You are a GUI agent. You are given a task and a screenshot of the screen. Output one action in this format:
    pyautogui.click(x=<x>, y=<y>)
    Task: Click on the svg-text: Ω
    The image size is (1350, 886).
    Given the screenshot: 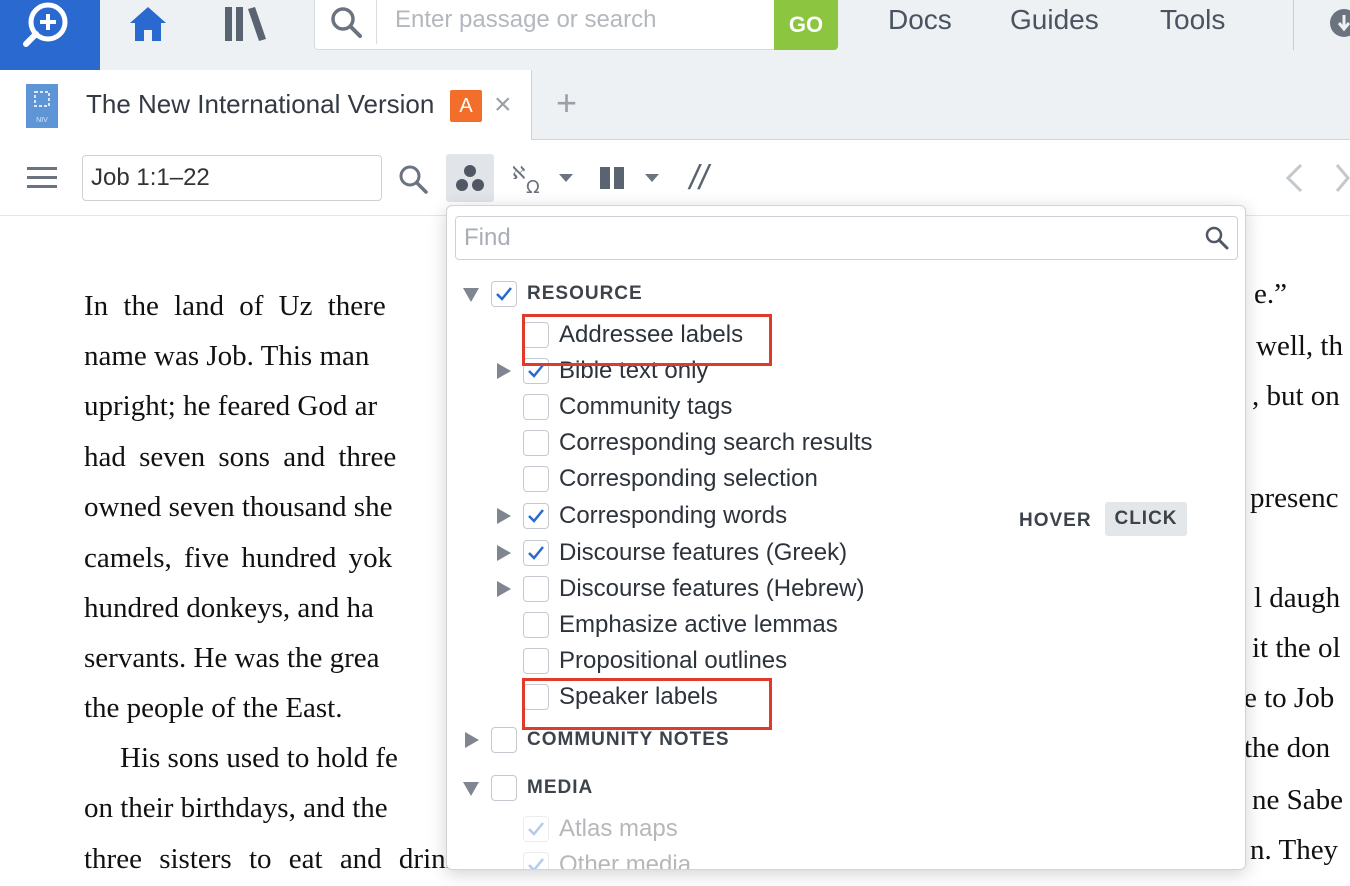 What is the action you would take?
    pyautogui.click(x=533, y=187)
    